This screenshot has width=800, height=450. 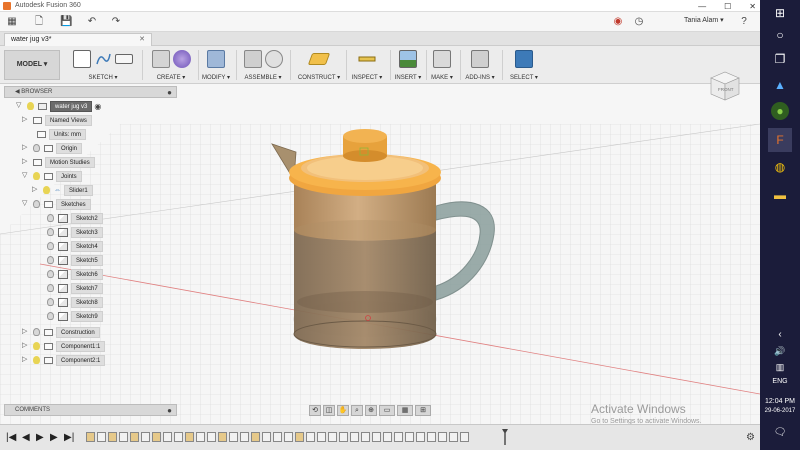 What do you see at coordinates (90, 410) in the screenshot?
I see `comments-panel-header: COMMENTS ●` at bounding box center [90, 410].